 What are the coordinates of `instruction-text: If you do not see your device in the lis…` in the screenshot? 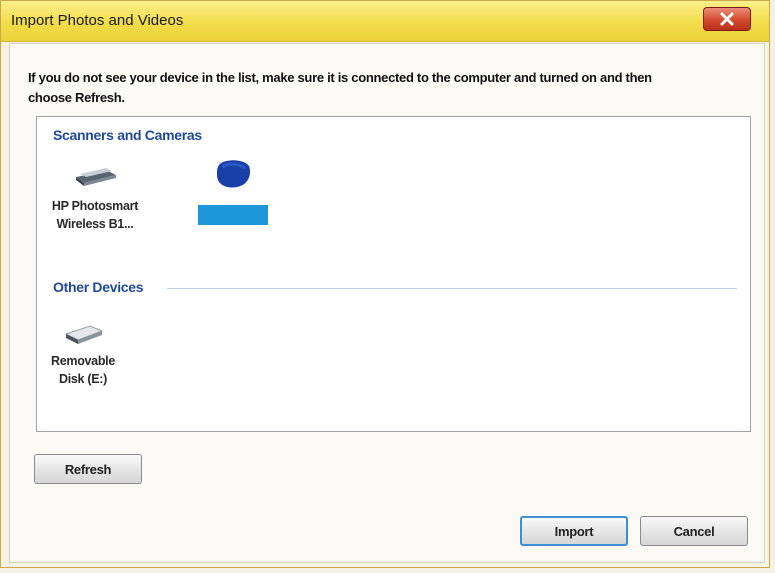 It's located at (340, 87).